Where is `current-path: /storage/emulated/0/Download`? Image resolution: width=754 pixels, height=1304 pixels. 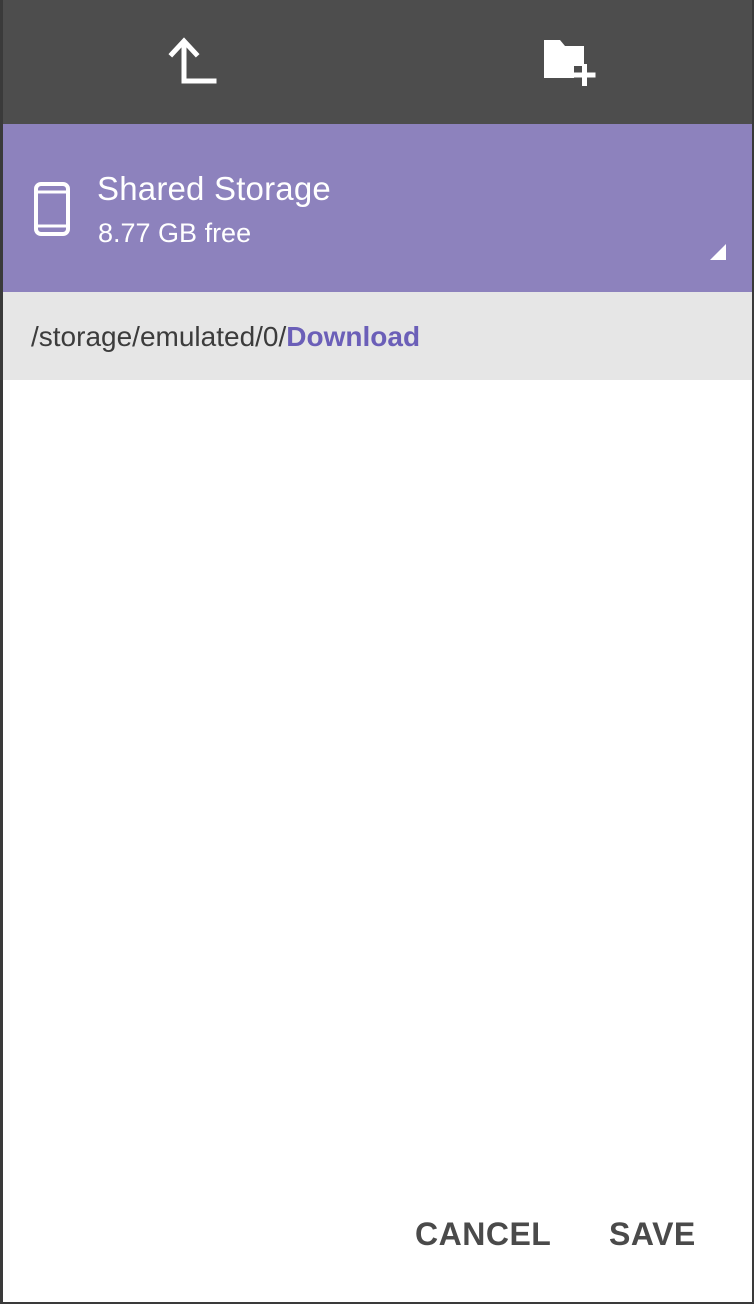
current-path: /storage/emulated/0/Download is located at coordinates (225, 337).